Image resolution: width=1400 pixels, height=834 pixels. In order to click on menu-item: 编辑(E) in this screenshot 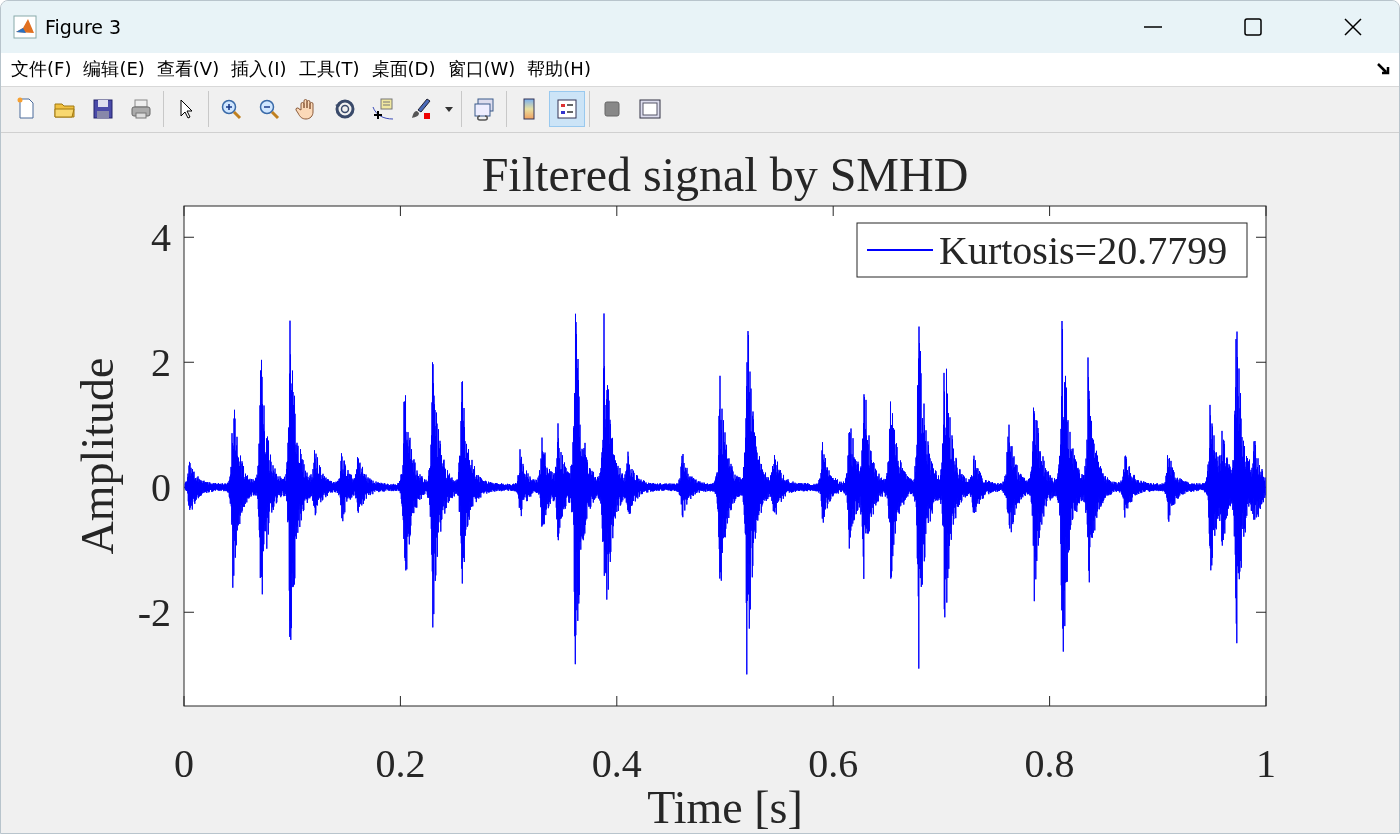, I will do `click(114, 69)`.